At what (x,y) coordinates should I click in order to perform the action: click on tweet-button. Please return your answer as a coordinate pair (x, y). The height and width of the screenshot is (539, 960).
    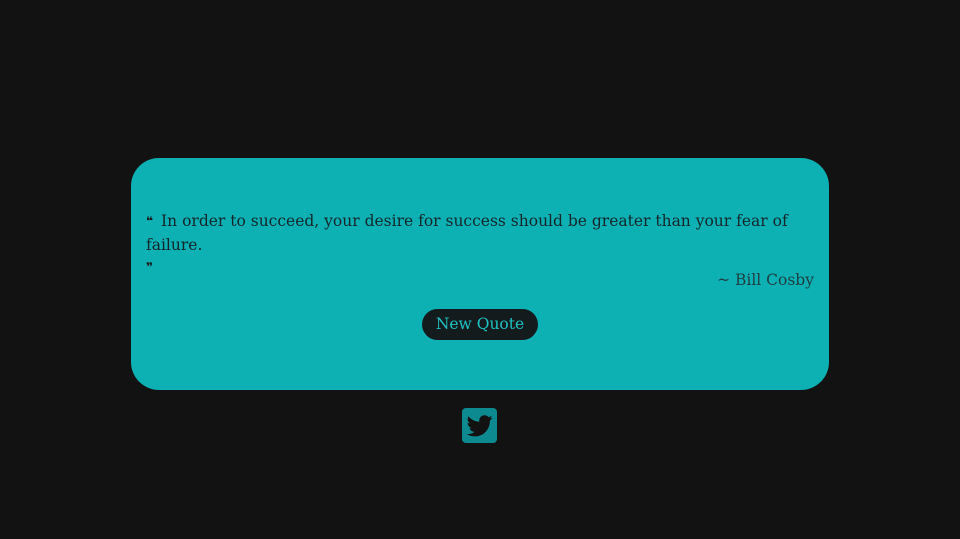
    Looking at the image, I should click on (479, 425).